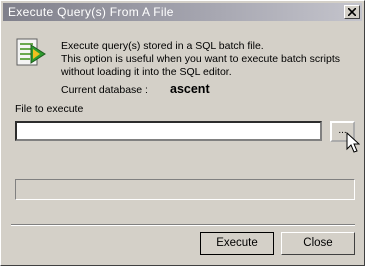 The image size is (365, 266). I want to click on file-path-input, so click(168, 131).